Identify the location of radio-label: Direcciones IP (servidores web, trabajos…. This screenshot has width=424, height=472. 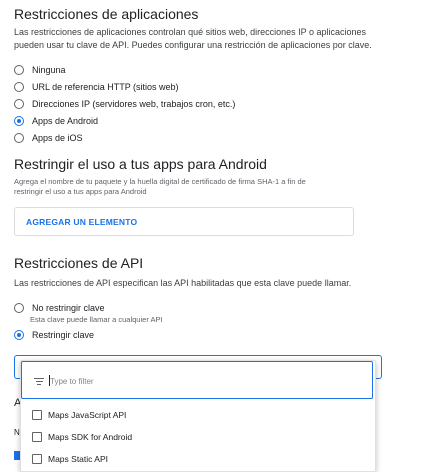
(134, 104).